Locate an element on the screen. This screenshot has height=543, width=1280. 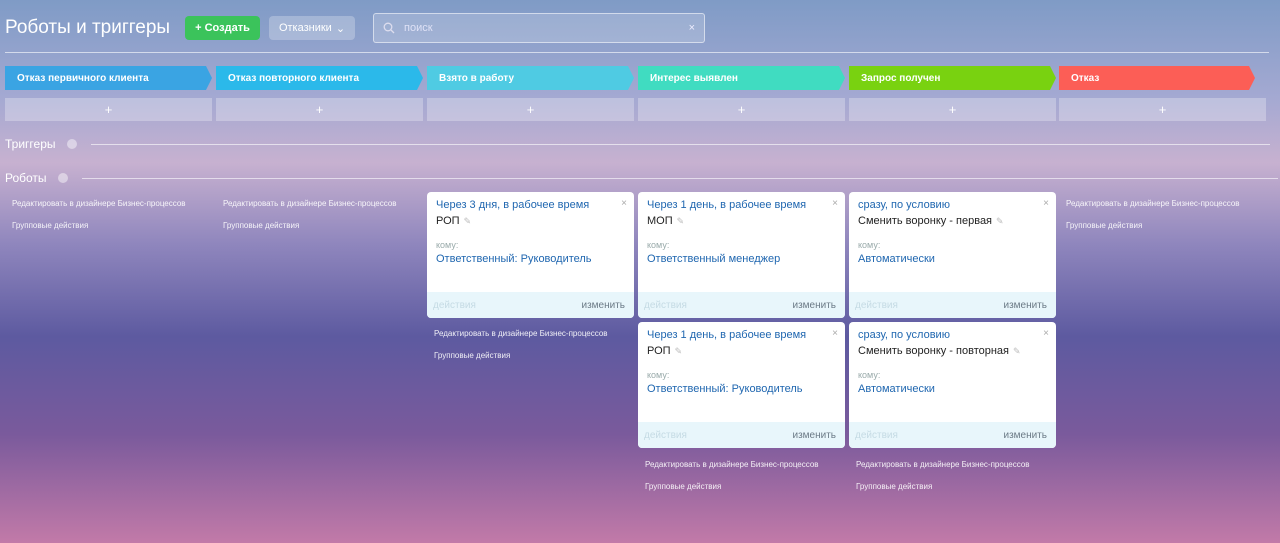
stage-0: Отказ первичного клиента is located at coordinates (108, 78).